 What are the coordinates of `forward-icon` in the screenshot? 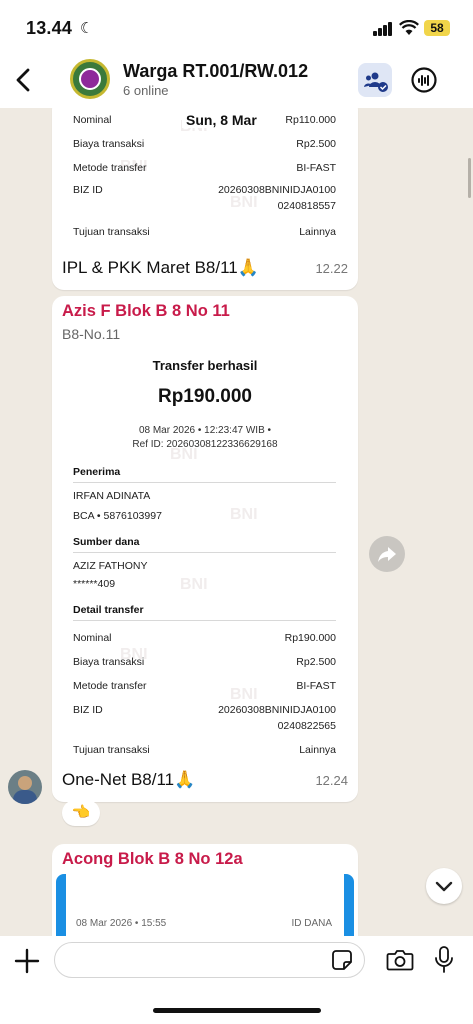 It's located at (387, 554).